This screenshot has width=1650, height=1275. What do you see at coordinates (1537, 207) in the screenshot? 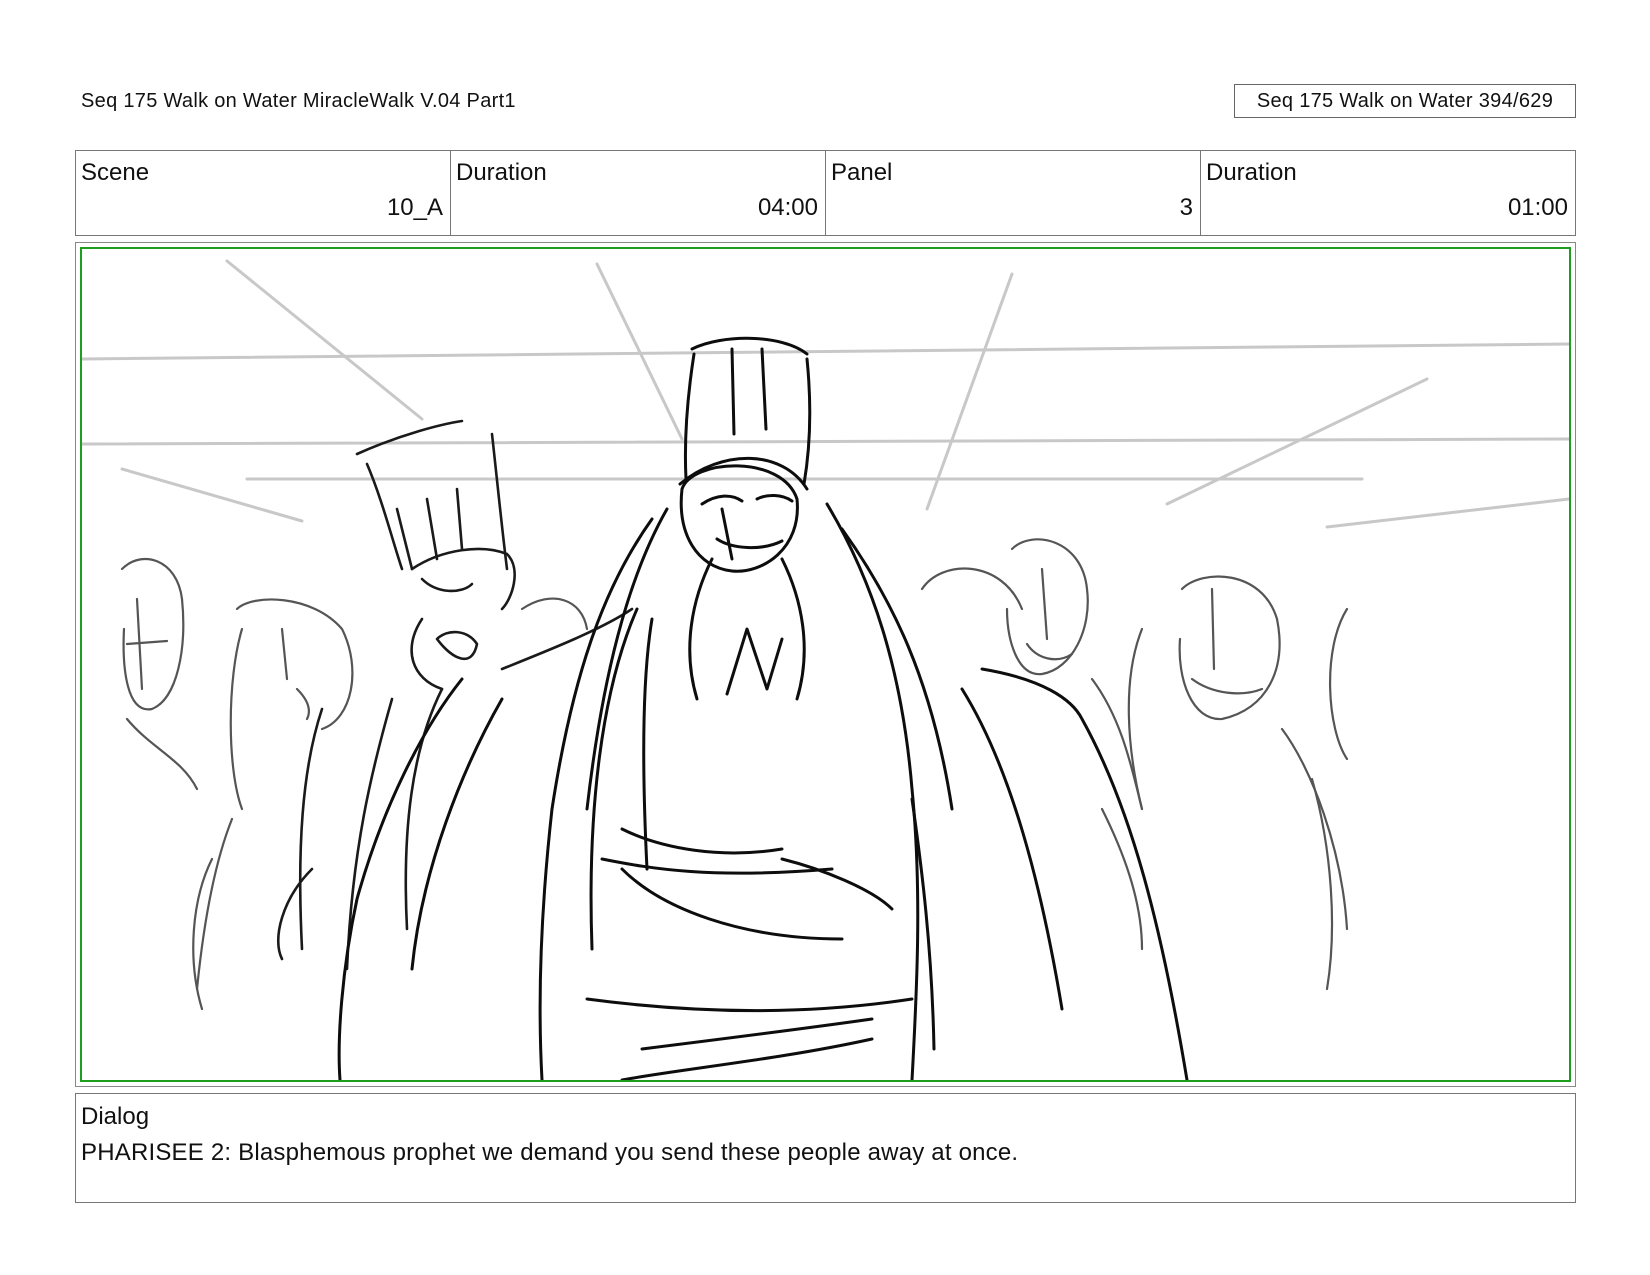
I see `panel-duration-value: 01:00` at bounding box center [1537, 207].